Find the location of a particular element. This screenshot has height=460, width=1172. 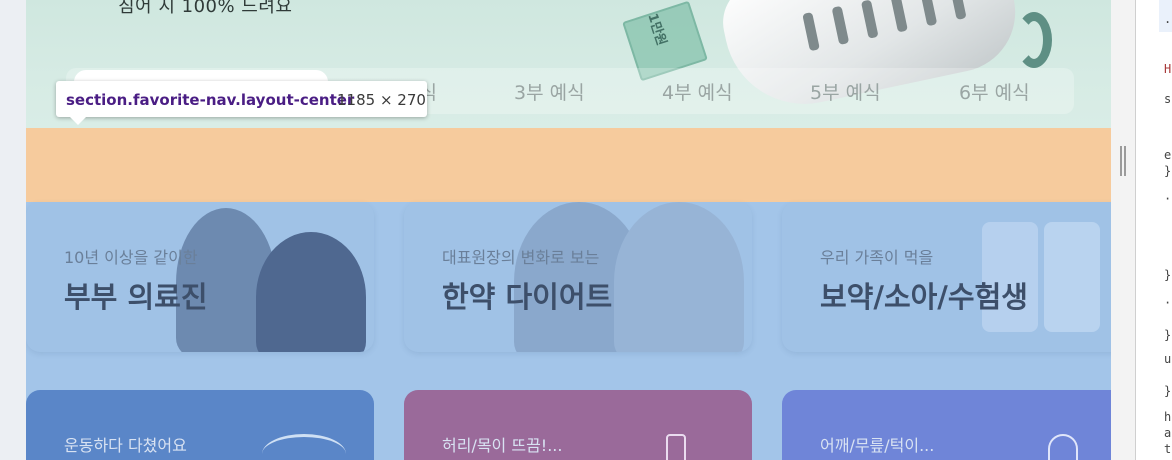

devtools-line: a is located at coordinates (1168, 433).